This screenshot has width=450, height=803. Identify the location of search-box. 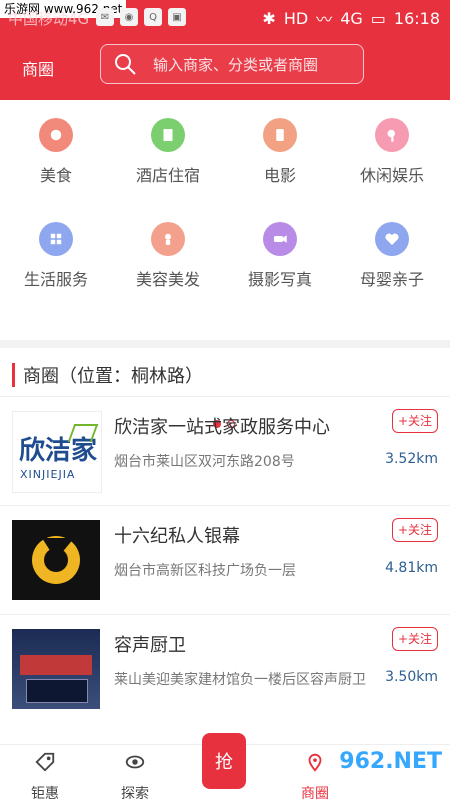
(232, 64).